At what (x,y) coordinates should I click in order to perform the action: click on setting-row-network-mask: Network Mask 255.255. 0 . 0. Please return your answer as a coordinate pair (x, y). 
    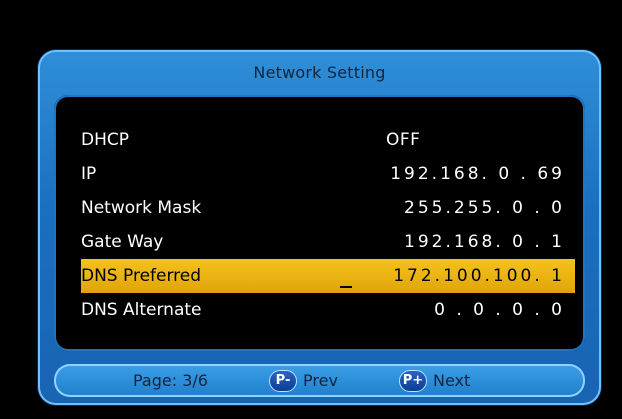
    Looking at the image, I should click on (328, 208).